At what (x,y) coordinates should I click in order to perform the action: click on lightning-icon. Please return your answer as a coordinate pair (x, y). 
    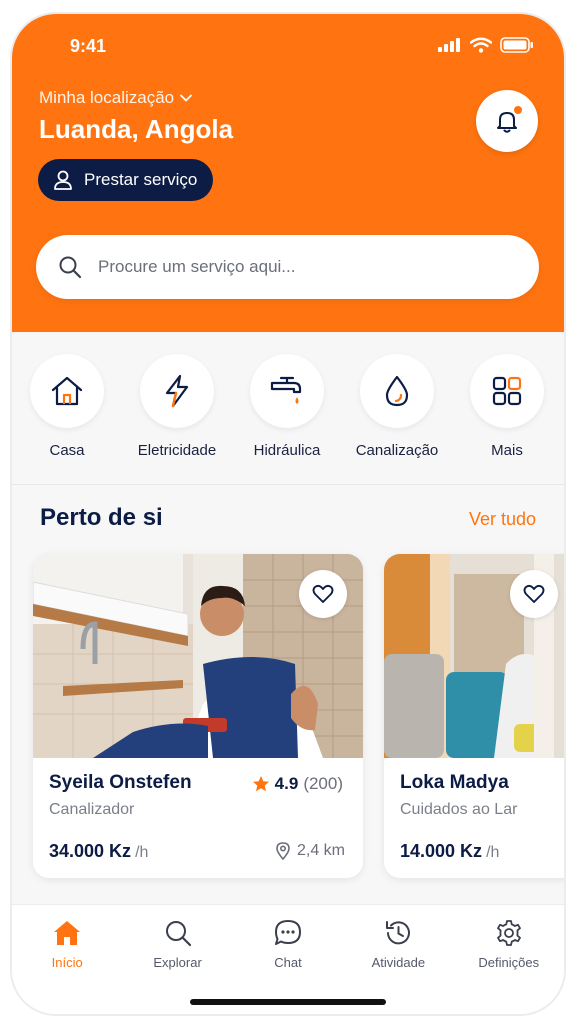
    Looking at the image, I should click on (177, 391).